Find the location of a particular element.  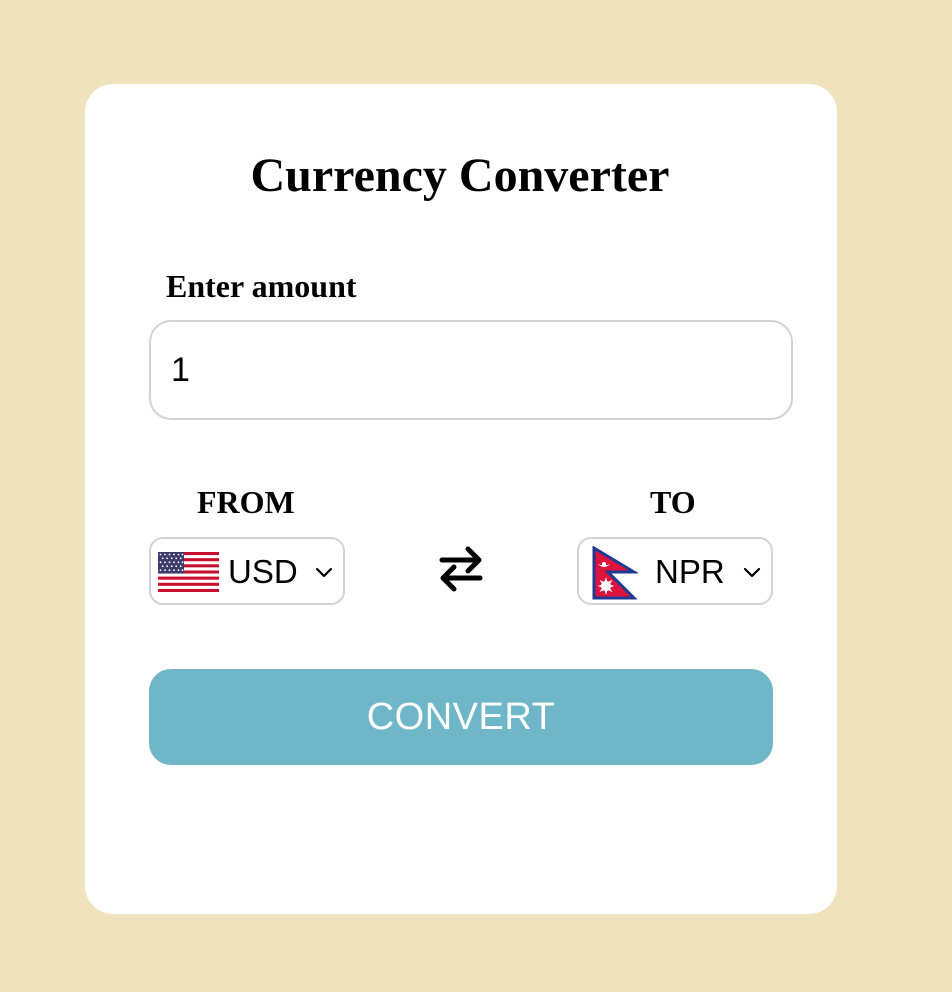

to-currency-code: NPR is located at coordinates (690, 571).